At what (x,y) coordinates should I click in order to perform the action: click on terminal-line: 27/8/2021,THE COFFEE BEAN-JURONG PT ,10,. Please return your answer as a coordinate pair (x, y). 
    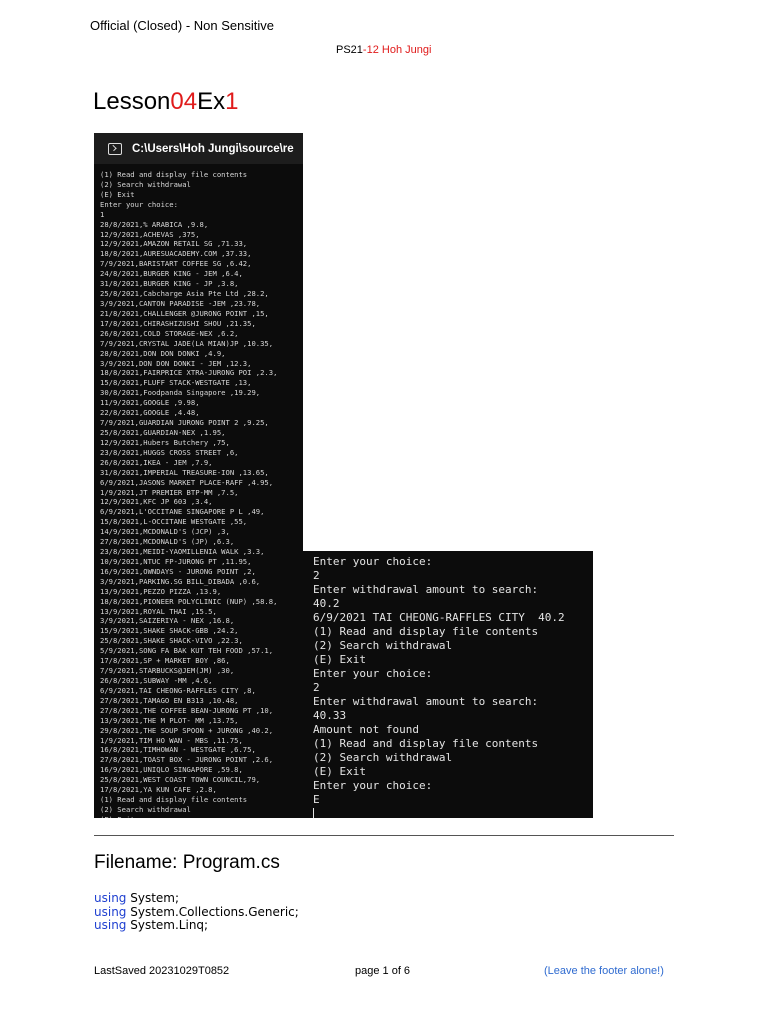
    Looking at the image, I should click on (187, 710).